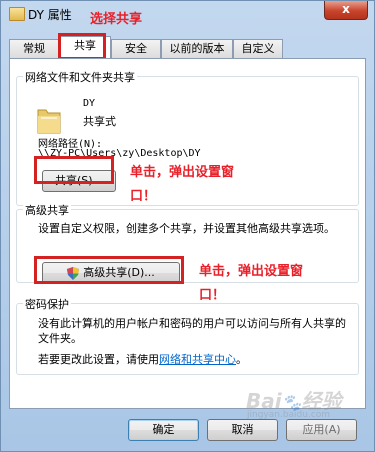  I want to click on tab-security: 安全, so click(136, 48).